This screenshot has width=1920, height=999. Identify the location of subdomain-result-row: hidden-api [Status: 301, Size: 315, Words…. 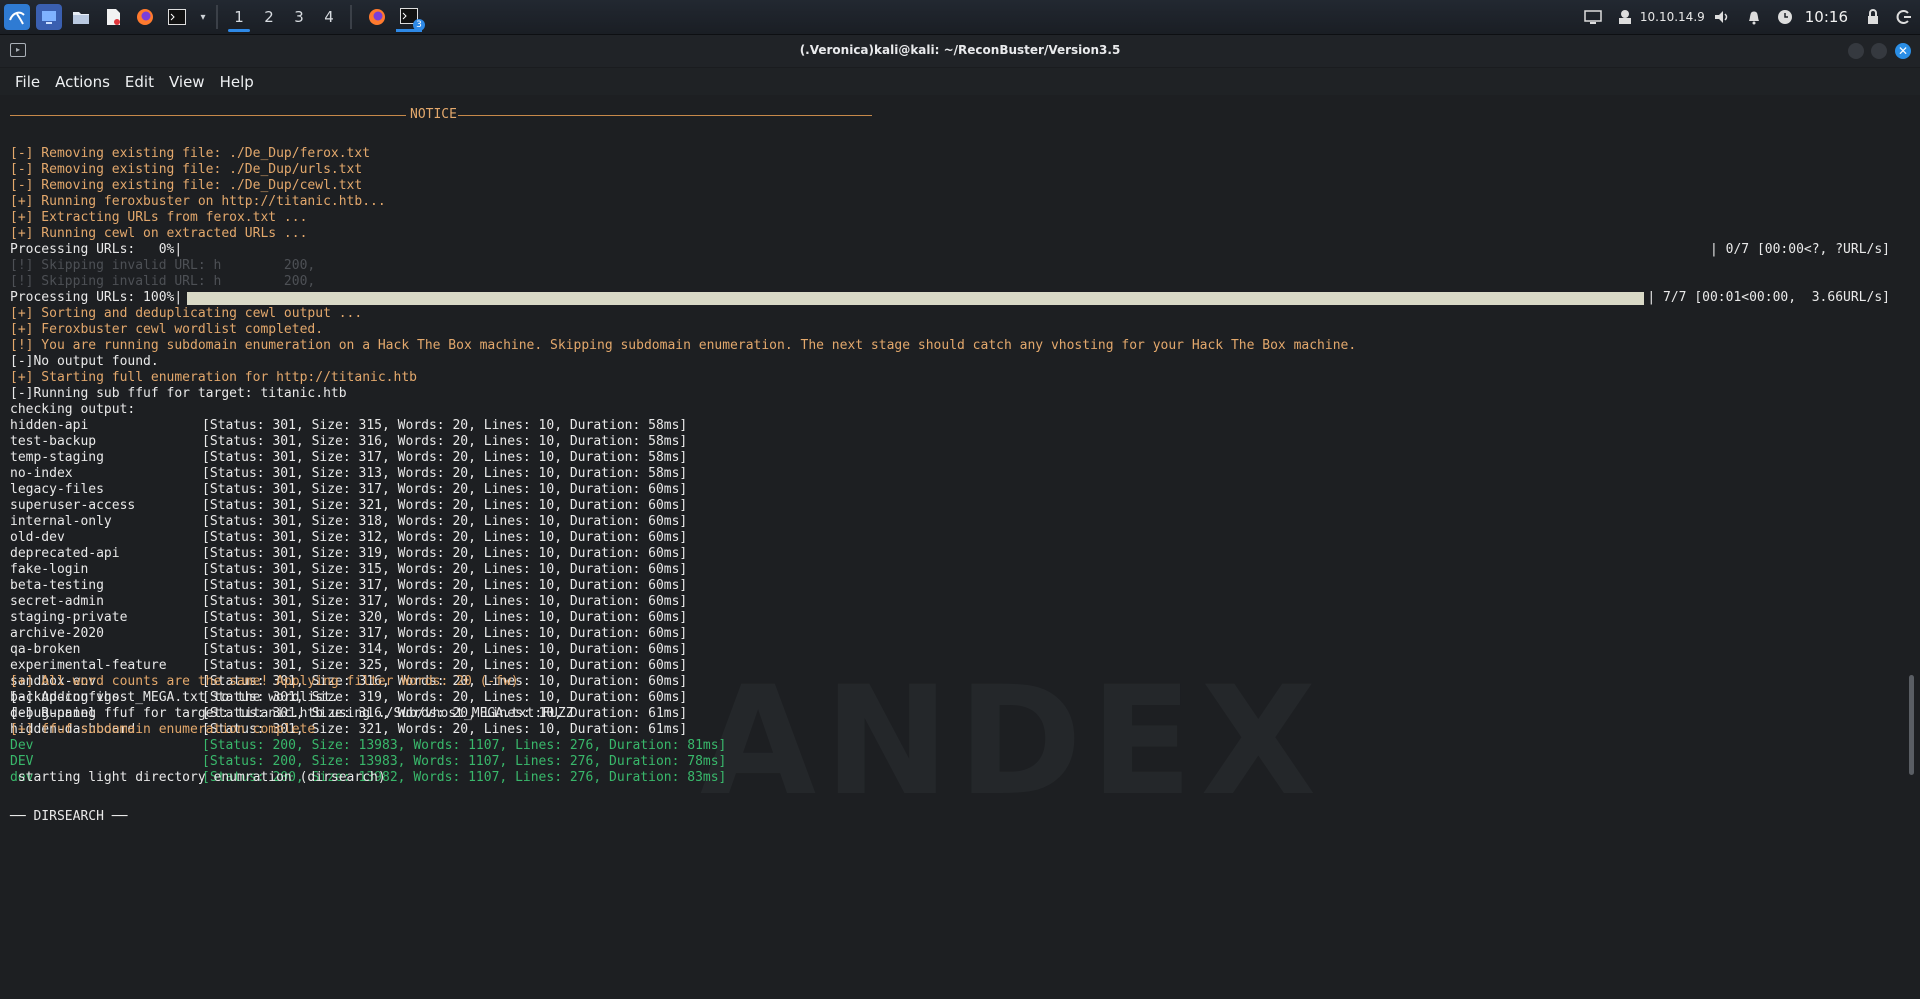
(348, 426).